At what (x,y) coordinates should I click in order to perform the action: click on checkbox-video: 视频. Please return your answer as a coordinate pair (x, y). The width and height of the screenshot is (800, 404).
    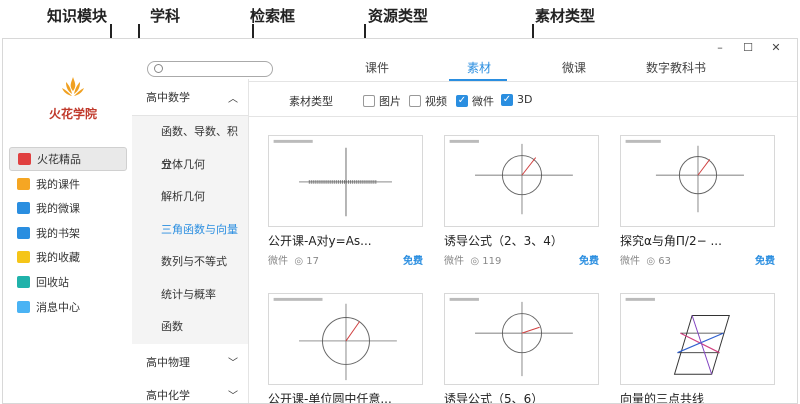
    Looking at the image, I should click on (428, 101).